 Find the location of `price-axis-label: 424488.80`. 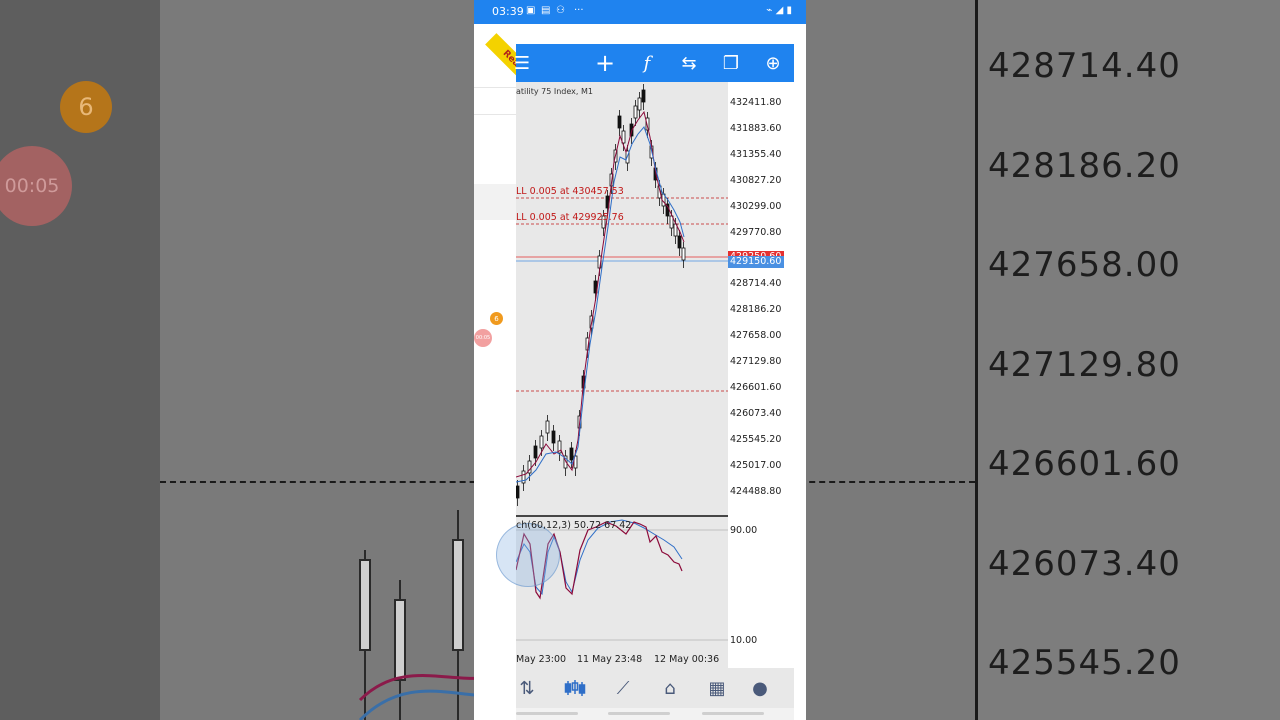

price-axis-label: 424488.80 is located at coordinates (756, 491).